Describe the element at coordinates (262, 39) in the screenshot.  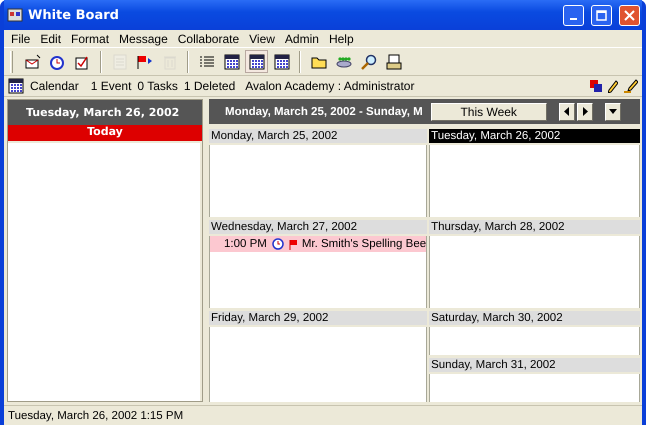
I see `menu-item: View` at that location.